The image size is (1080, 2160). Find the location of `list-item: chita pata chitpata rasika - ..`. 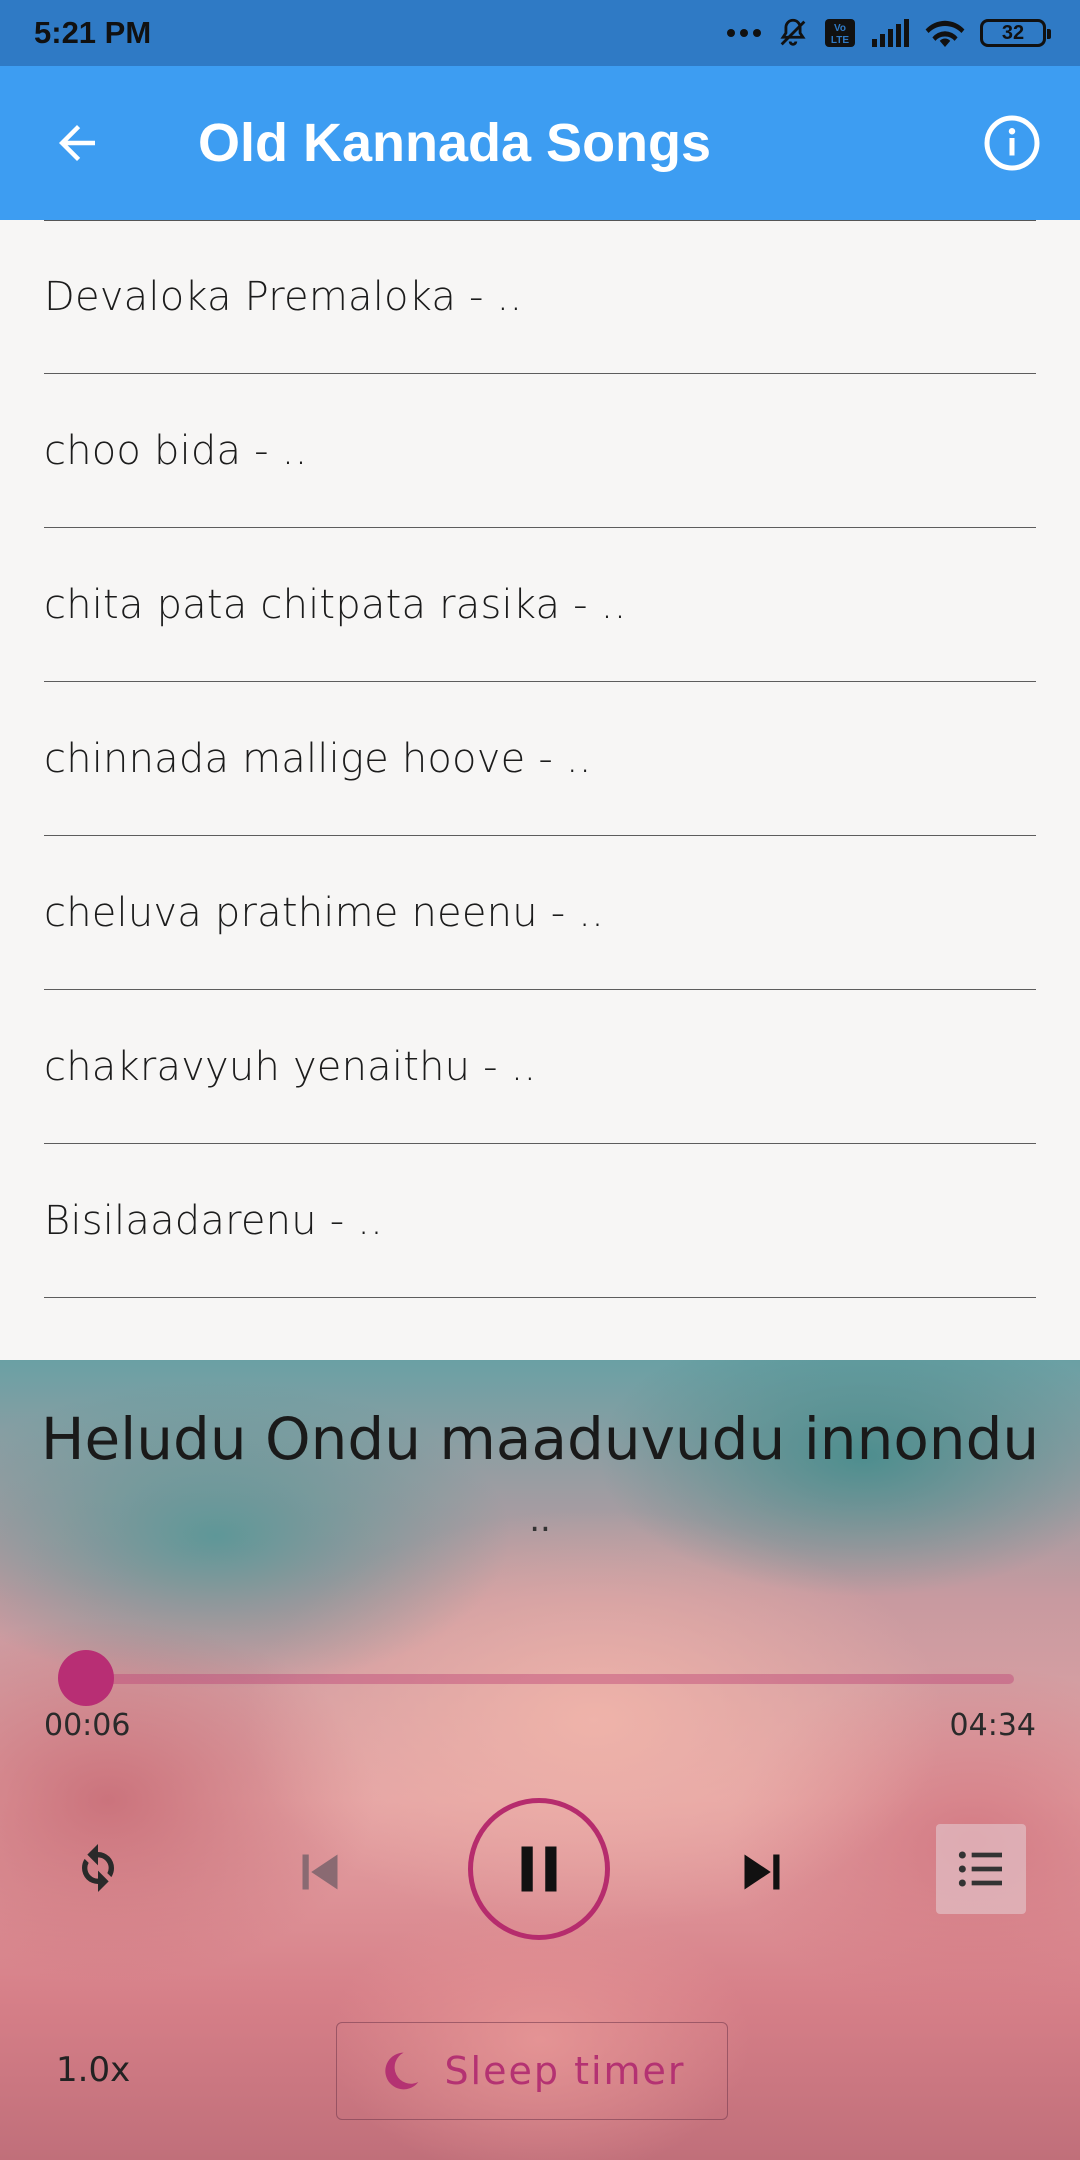

list-item: chita pata chitpata rasika - .. is located at coordinates (540, 605).